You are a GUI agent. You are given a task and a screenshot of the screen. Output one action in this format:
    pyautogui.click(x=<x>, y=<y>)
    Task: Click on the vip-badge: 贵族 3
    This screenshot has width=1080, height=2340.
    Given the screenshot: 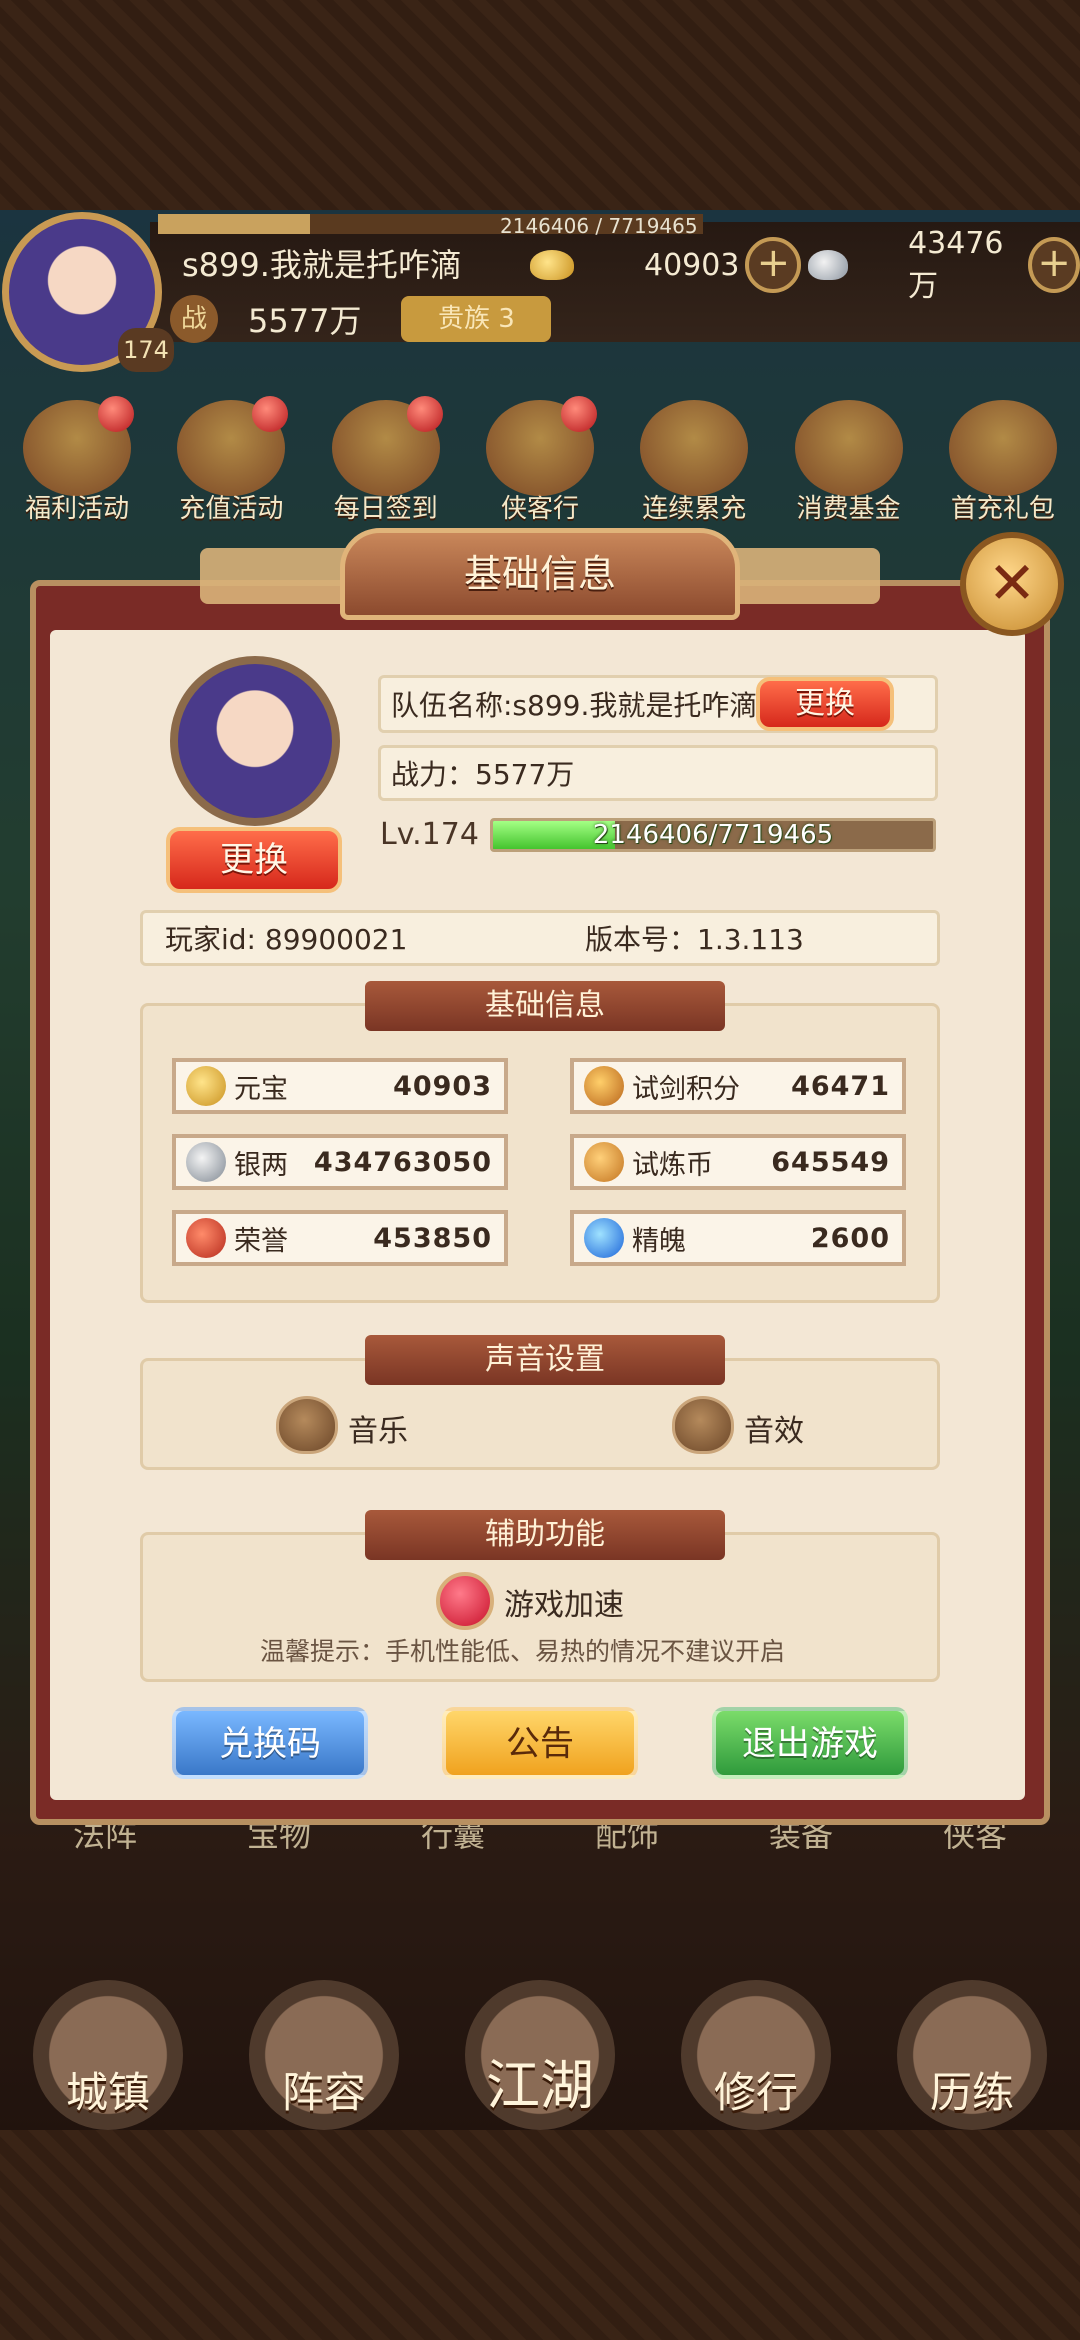 What is the action you would take?
    pyautogui.click(x=476, y=319)
    